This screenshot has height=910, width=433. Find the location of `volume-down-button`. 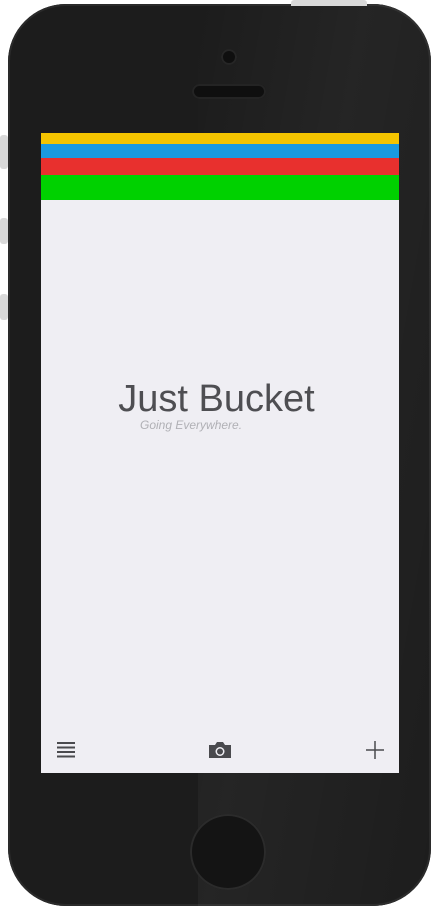

volume-down-button is located at coordinates (4, 307).